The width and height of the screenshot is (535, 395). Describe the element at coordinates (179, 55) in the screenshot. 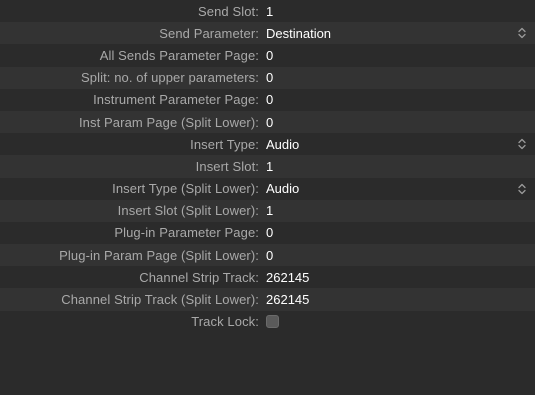

I see `all-sends-parameter-page-label: All Sends Parameter Page:` at that location.